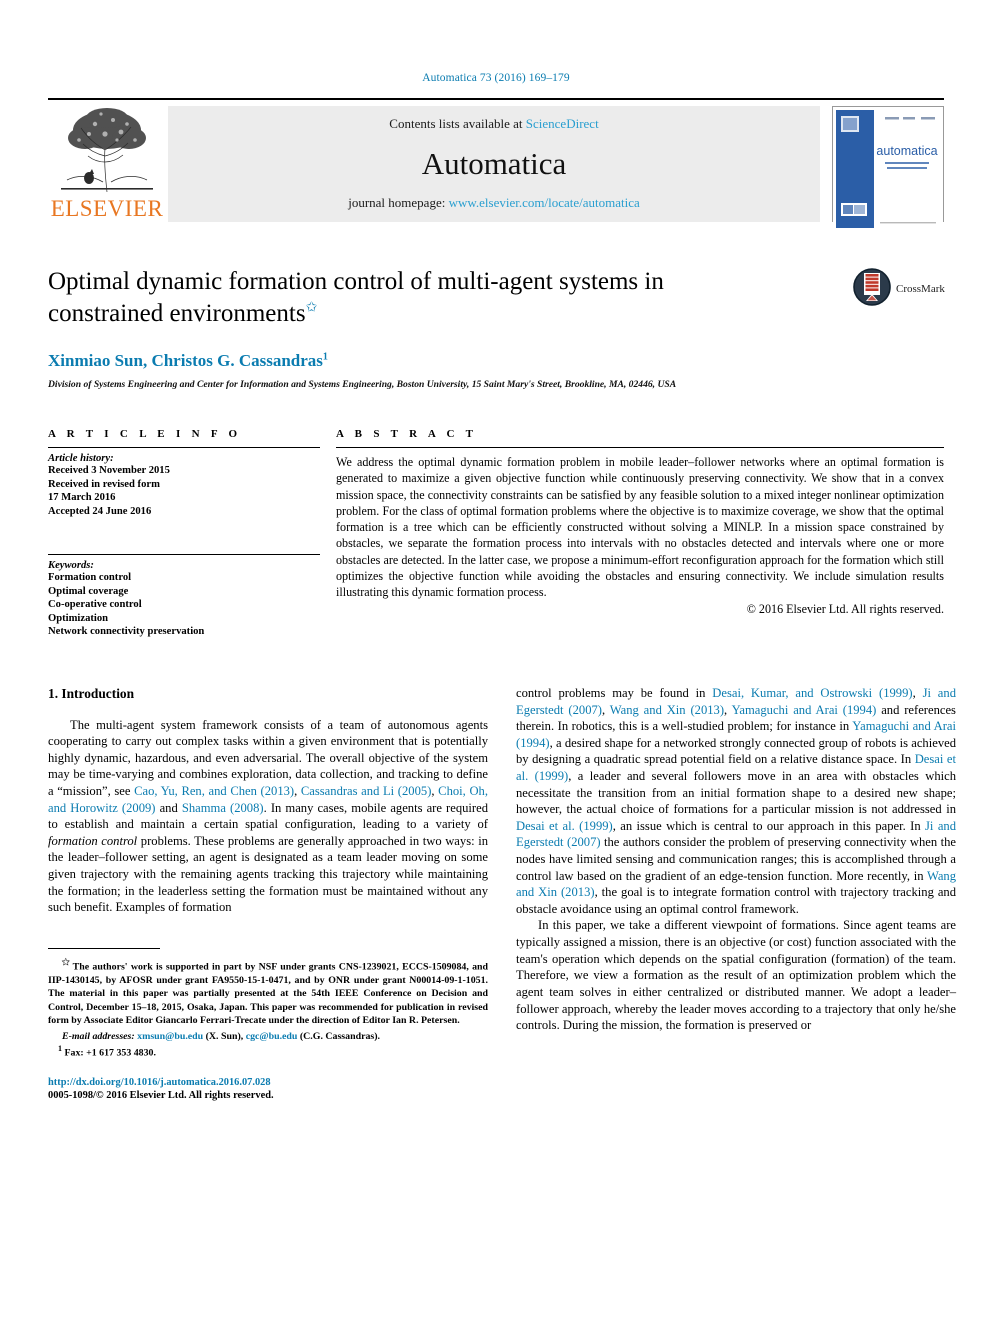 Image resolution: width=992 pixels, height=1323 pixels. I want to click on sciencedirect-link: ScienceDirect, so click(562, 123).